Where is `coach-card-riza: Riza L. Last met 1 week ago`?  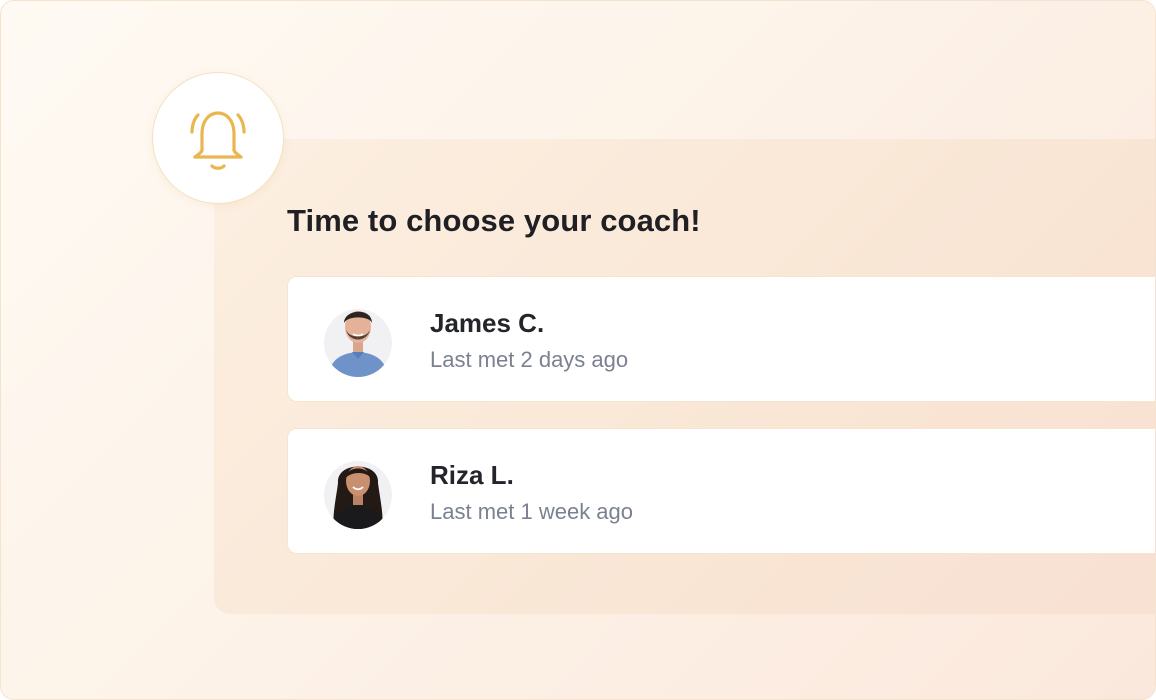
coach-card-riza: Riza L. Last met 1 week ago is located at coordinates (721, 491).